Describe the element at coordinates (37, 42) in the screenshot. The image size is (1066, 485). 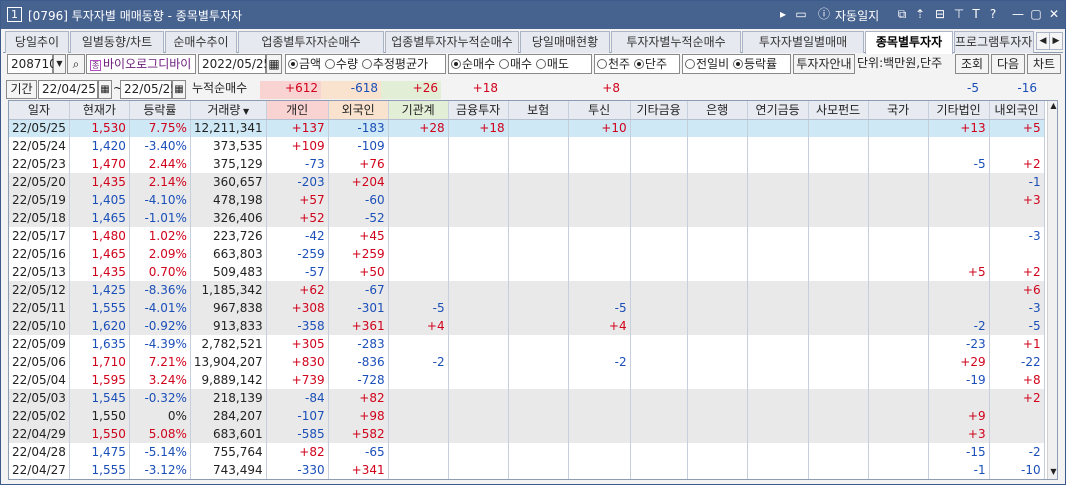
I see `tab-daily-trend: 당일추이` at that location.